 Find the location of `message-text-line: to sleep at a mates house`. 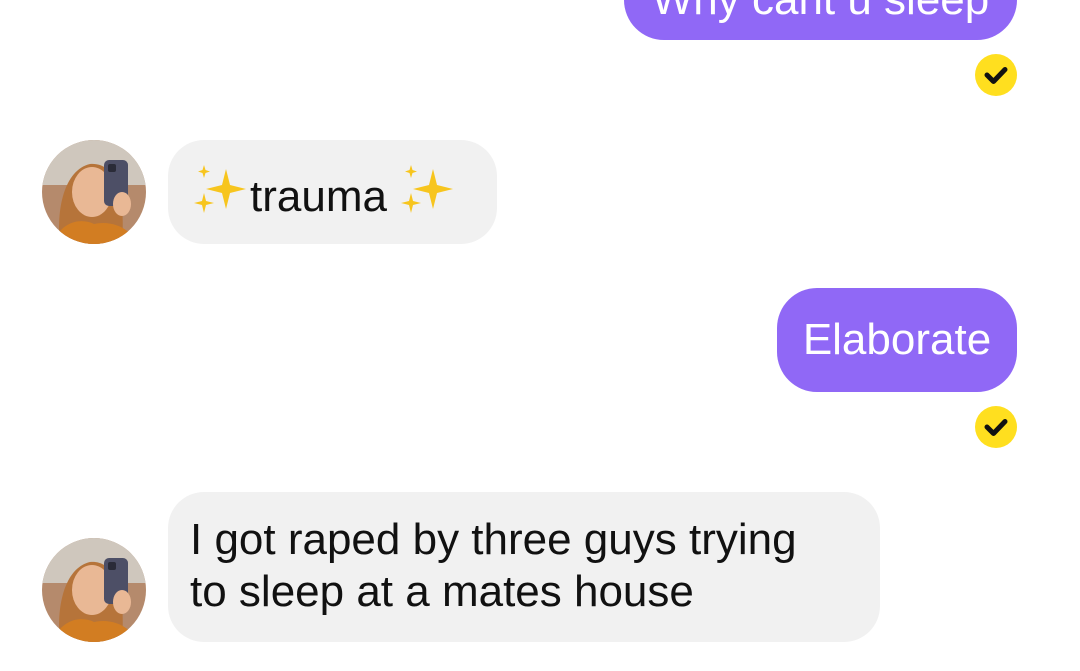

message-text-line: to sleep at a mates house is located at coordinates (442, 591).